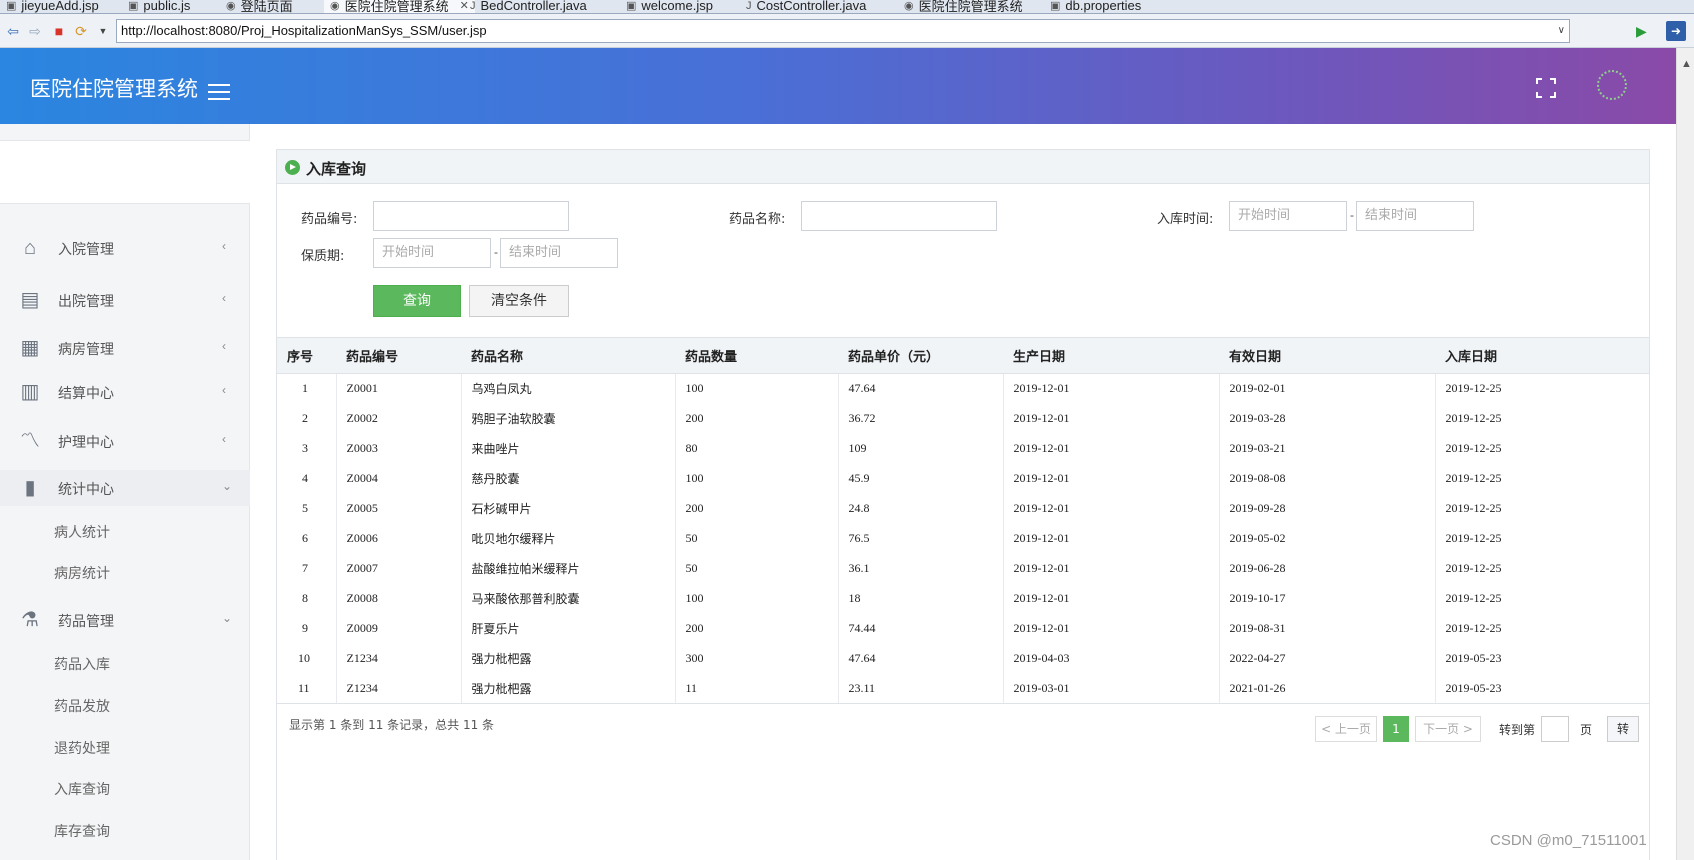  Describe the element at coordinates (920, 355) in the screenshot. I see `column-header: 药品单价（元）` at that location.